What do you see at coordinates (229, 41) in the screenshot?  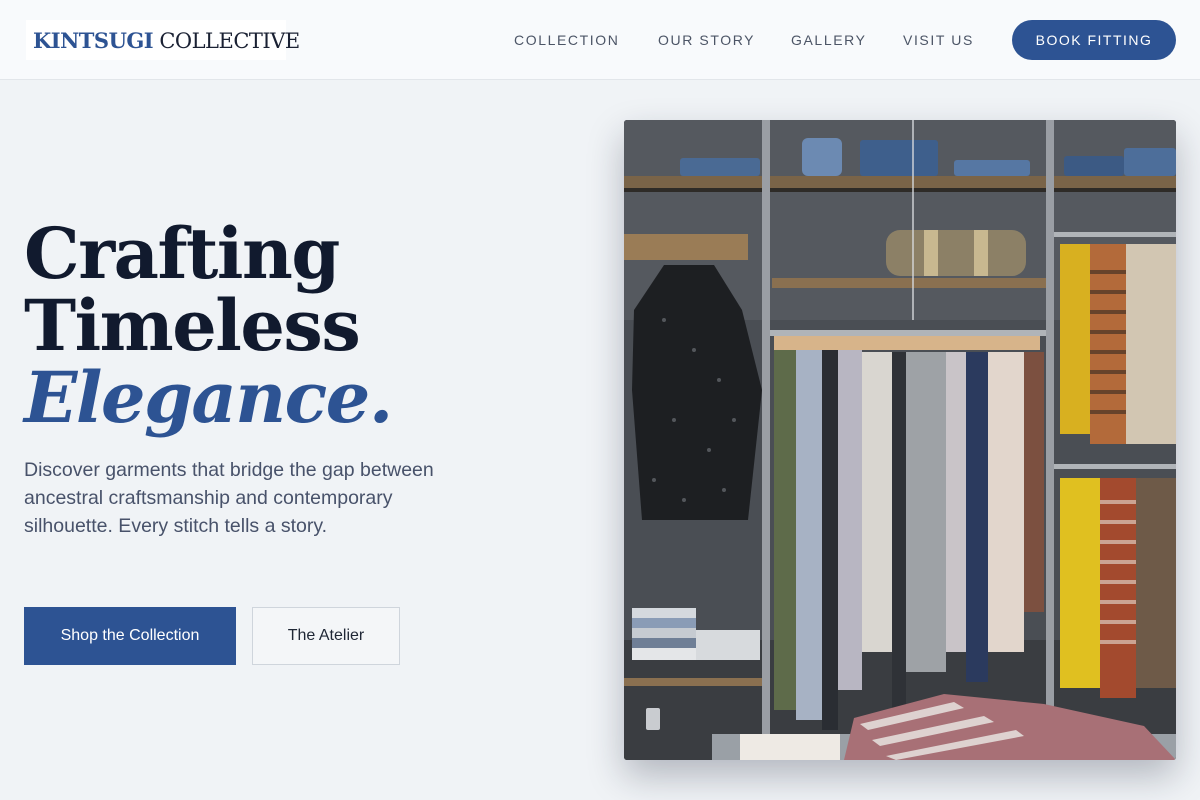 I see `brand-name-light: COLLECTIVE` at bounding box center [229, 41].